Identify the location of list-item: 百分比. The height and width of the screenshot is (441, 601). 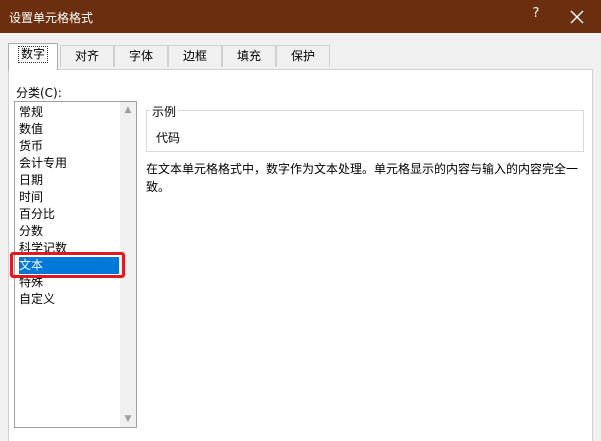
(37, 214).